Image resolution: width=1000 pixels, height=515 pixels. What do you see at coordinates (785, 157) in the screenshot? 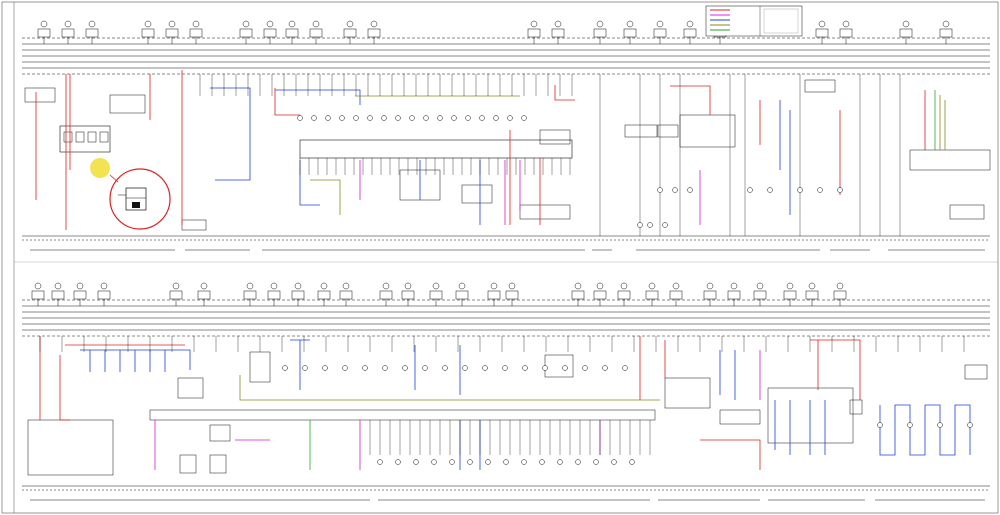
I see `wire-blue-right` at bounding box center [785, 157].